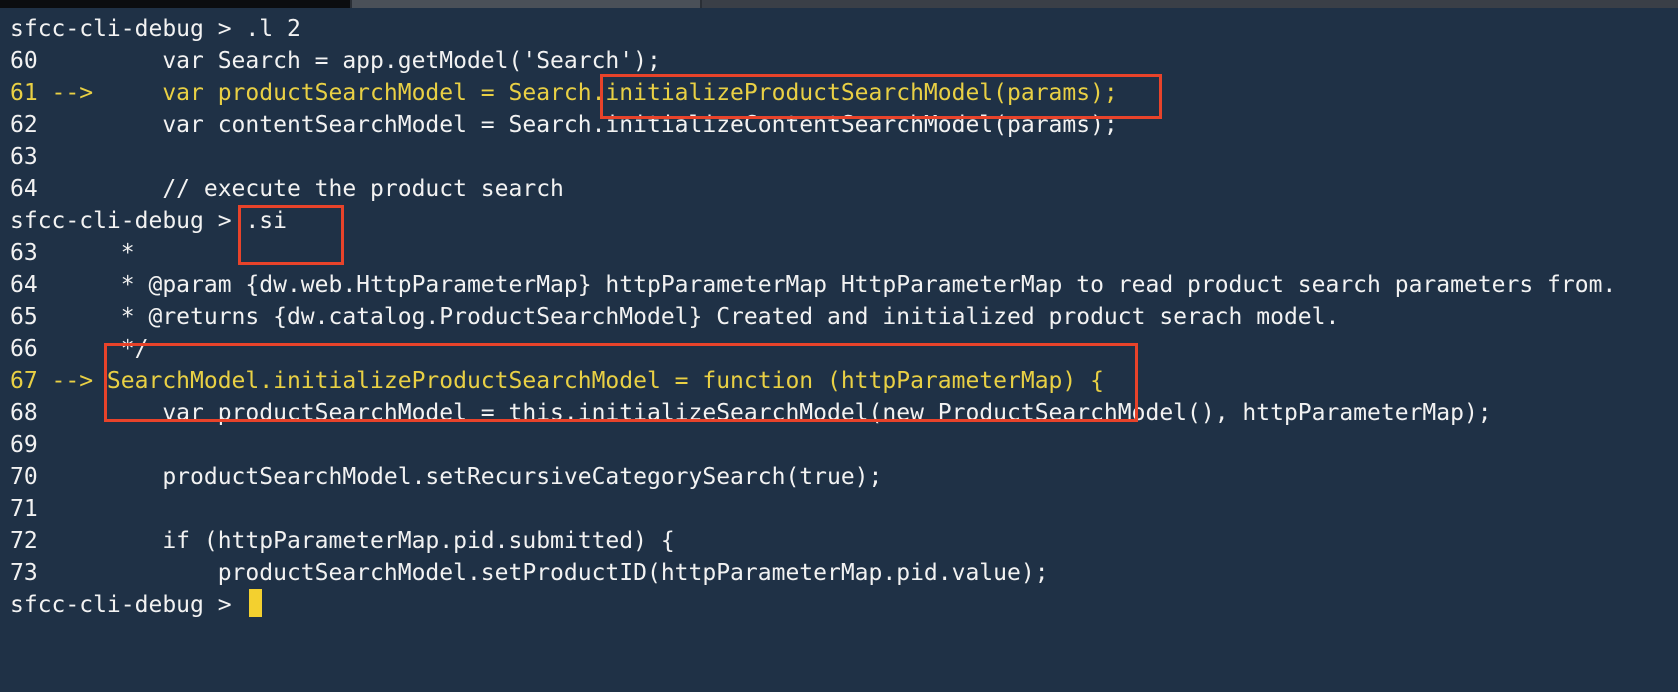 The image size is (1678, 692). I want to click on tab-bar, so click(839, 4).